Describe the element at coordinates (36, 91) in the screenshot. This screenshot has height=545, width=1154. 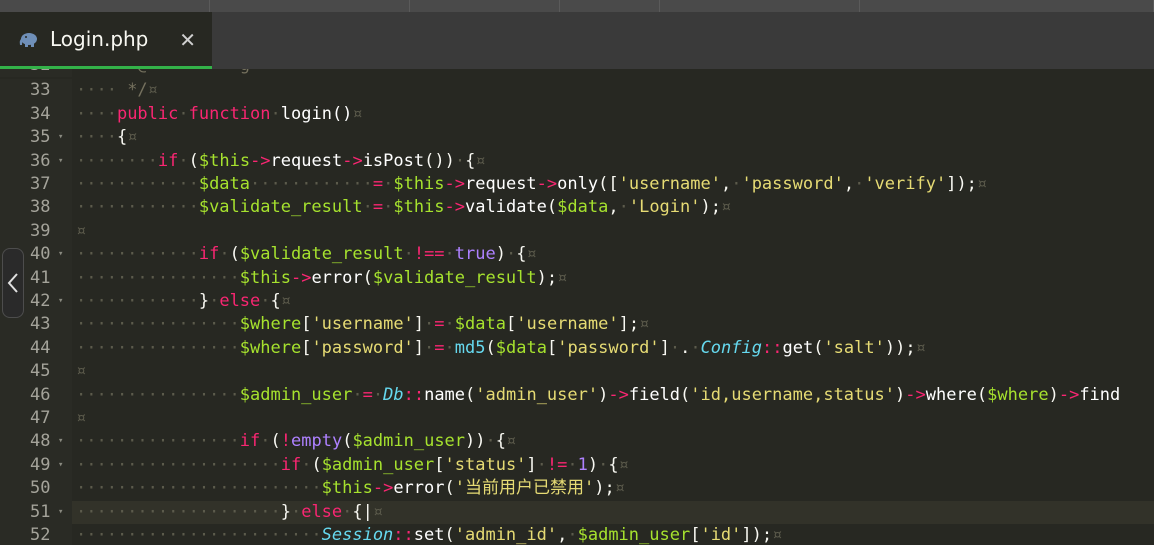
I see `line-gutter: 33` at that location.